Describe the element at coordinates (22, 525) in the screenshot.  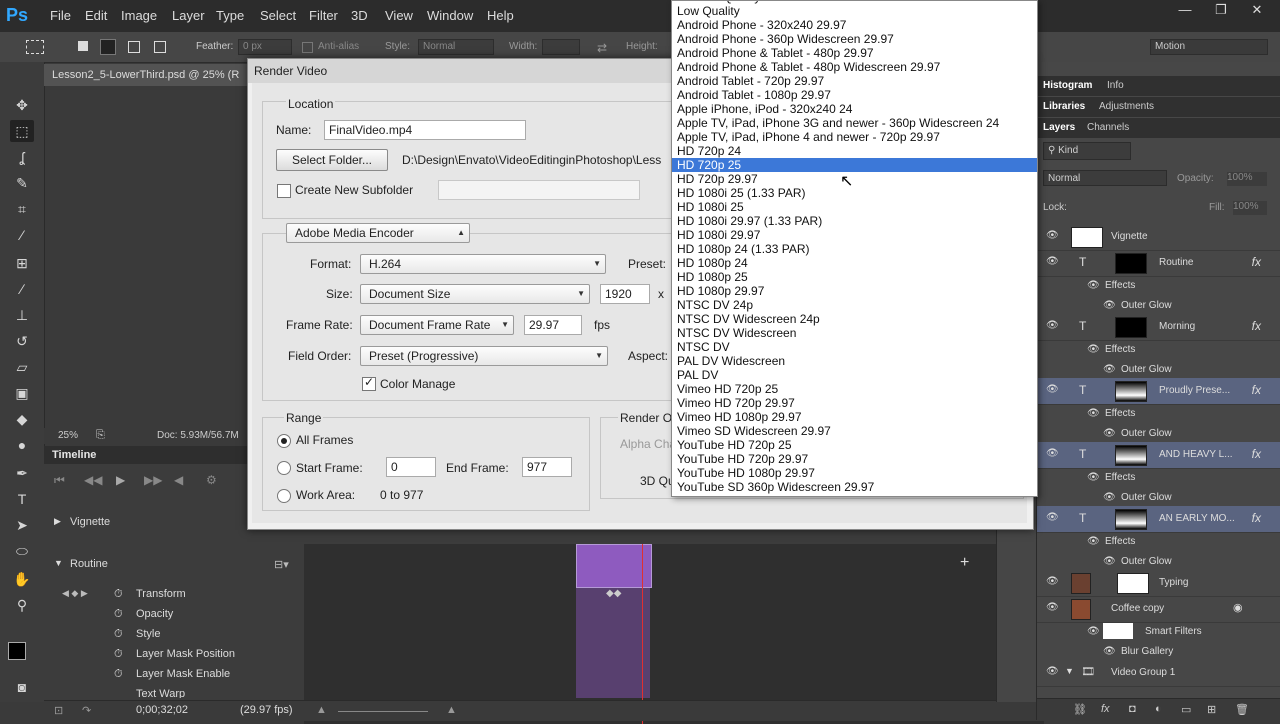
I see `path-select-tool-icon: ➤` at that location.